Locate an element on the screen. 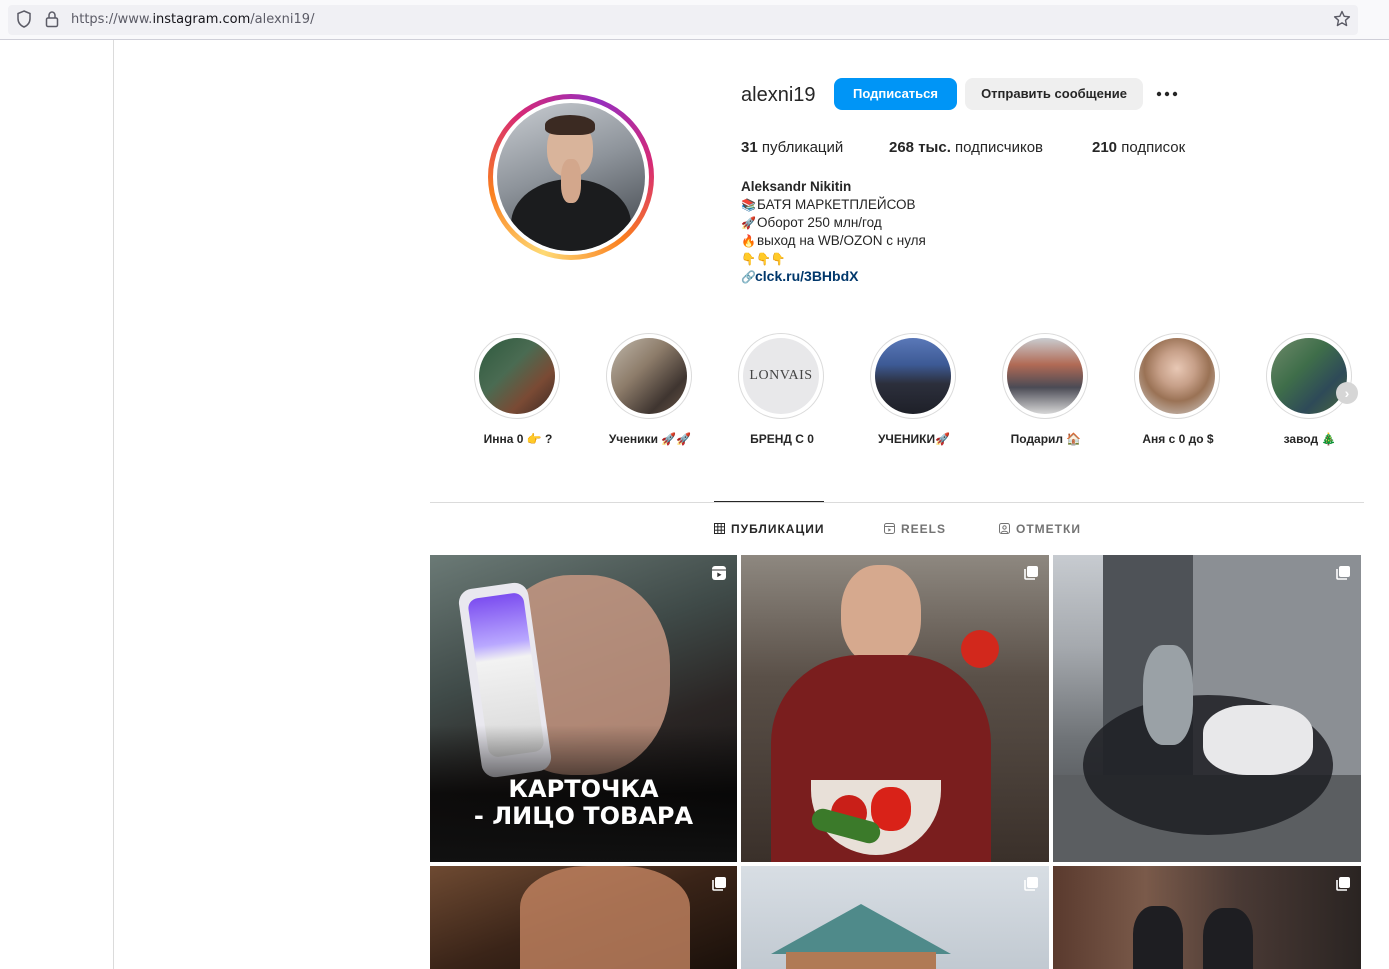 The width and height of the screenshot is (1389, 969). url-text: https://www.instagram.com/alexni19/ is located at coordinates (192, 19).